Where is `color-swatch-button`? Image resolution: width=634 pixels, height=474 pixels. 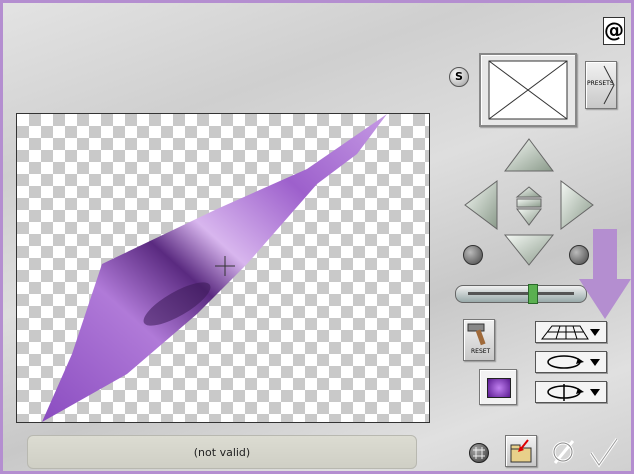 color-swatch-button is located at coordinates (498, 387).